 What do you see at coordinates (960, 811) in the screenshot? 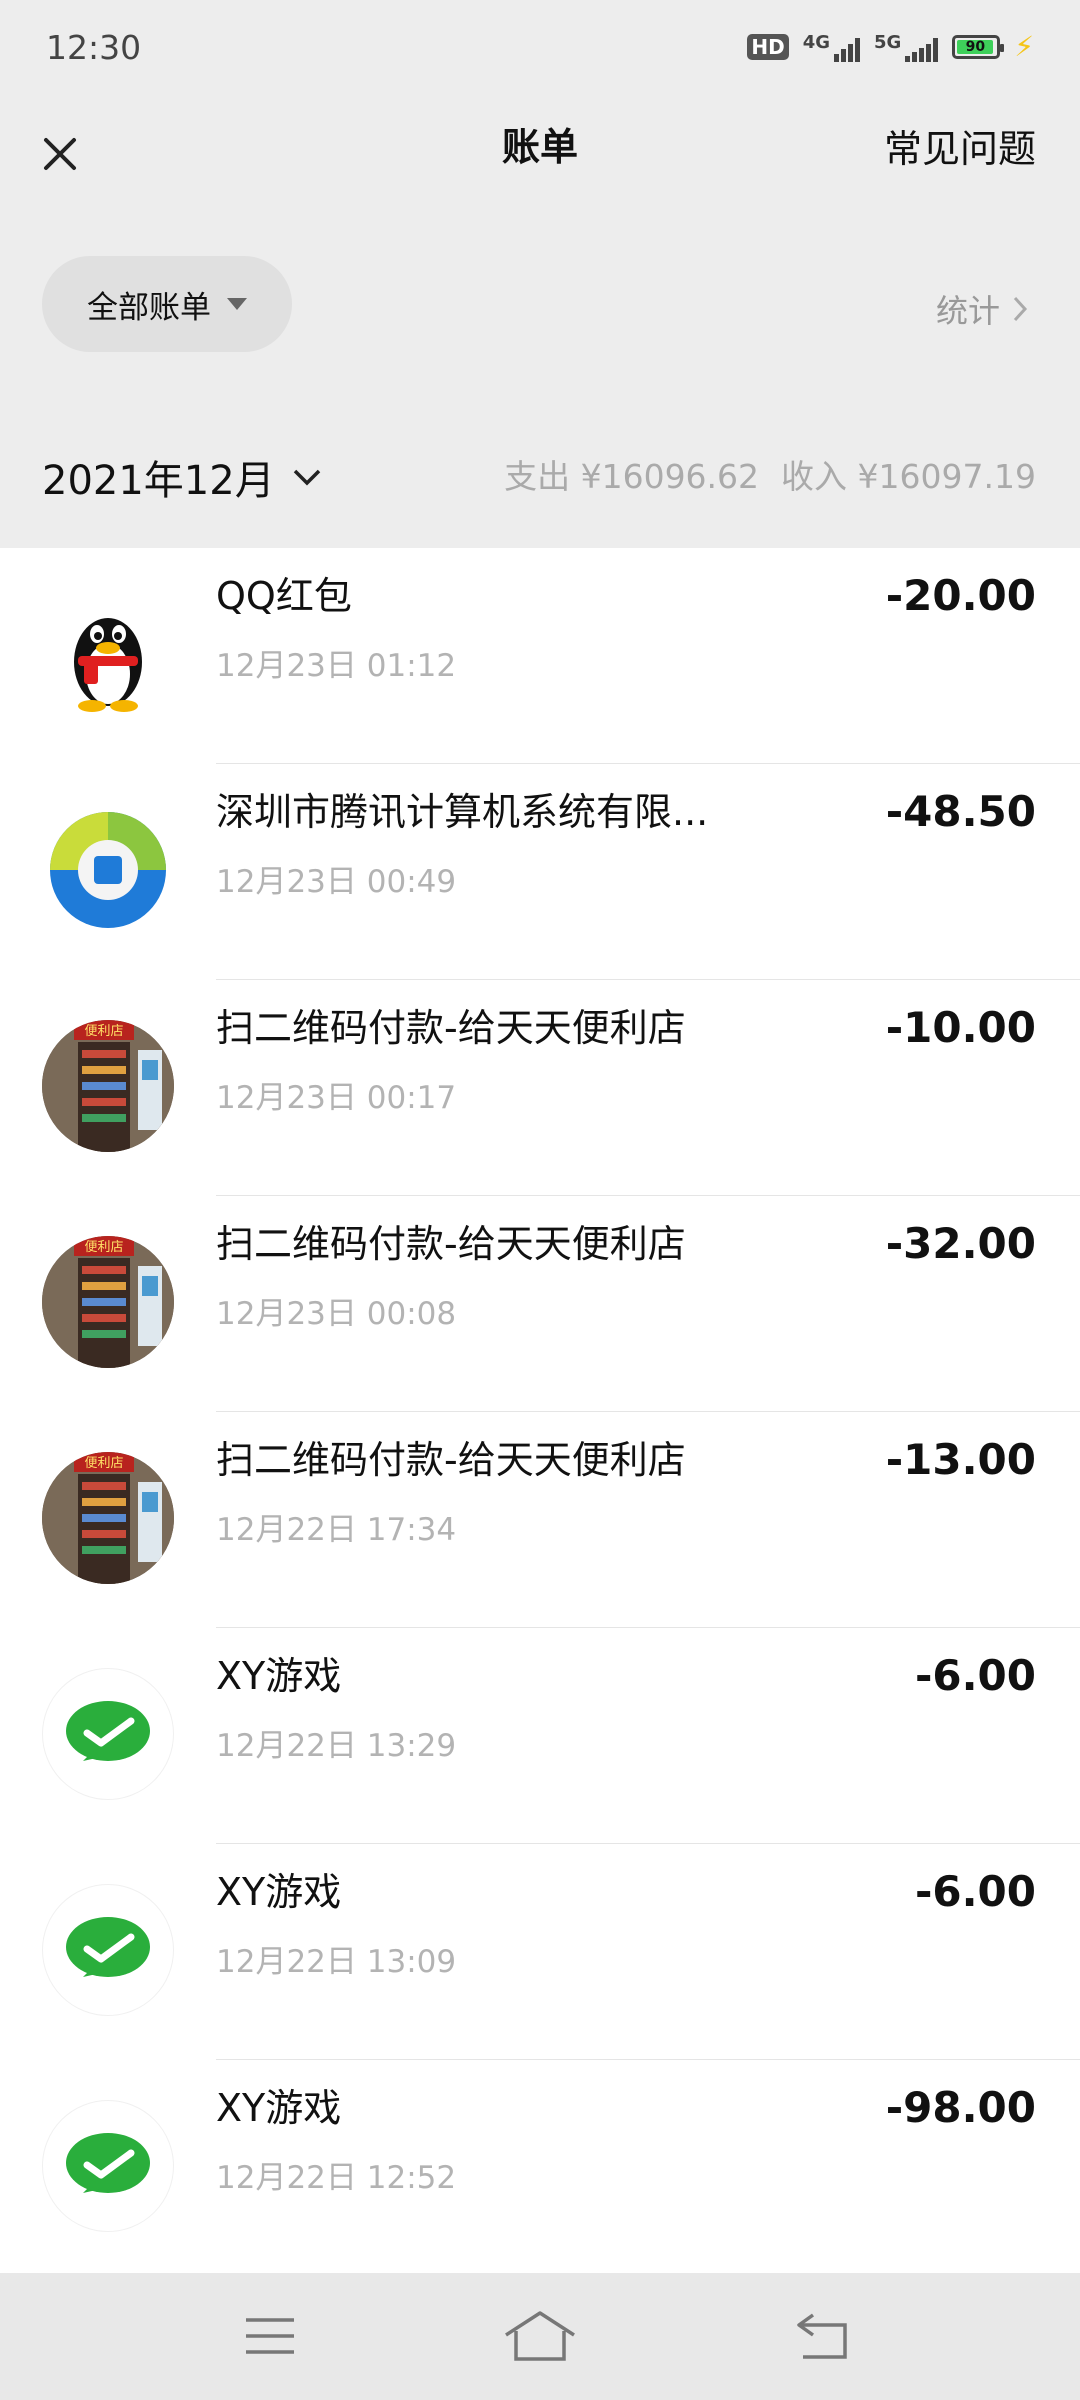
I see `transaction-amount: -48.50` at bounding box center [960, 811].